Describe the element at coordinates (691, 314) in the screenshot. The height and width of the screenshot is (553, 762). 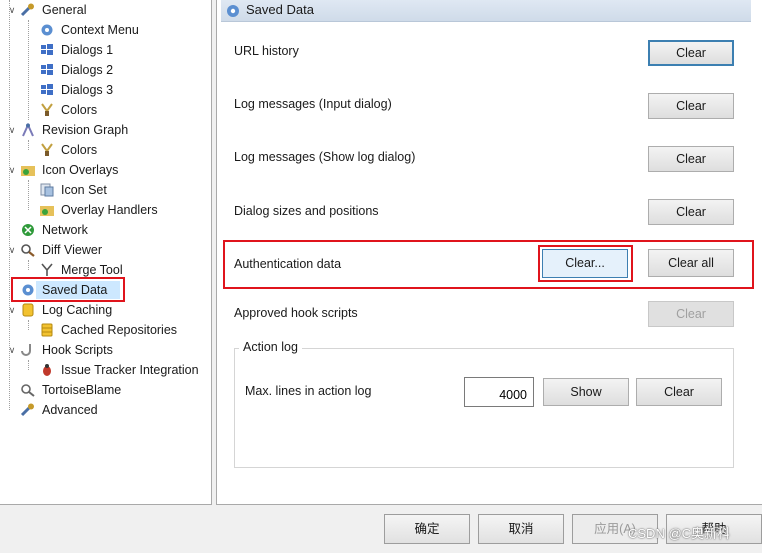
I see `clear-hook-scripts-button: Clear` at that location.